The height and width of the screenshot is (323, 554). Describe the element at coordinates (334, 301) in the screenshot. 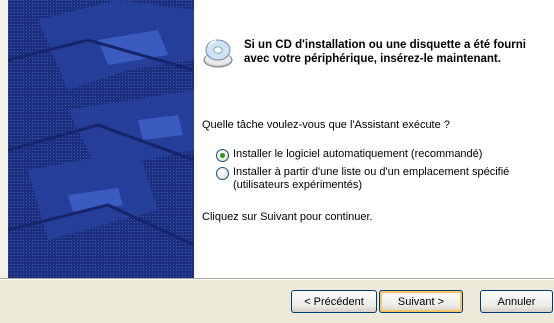

I see `previous-button: < Précédent` at that location.